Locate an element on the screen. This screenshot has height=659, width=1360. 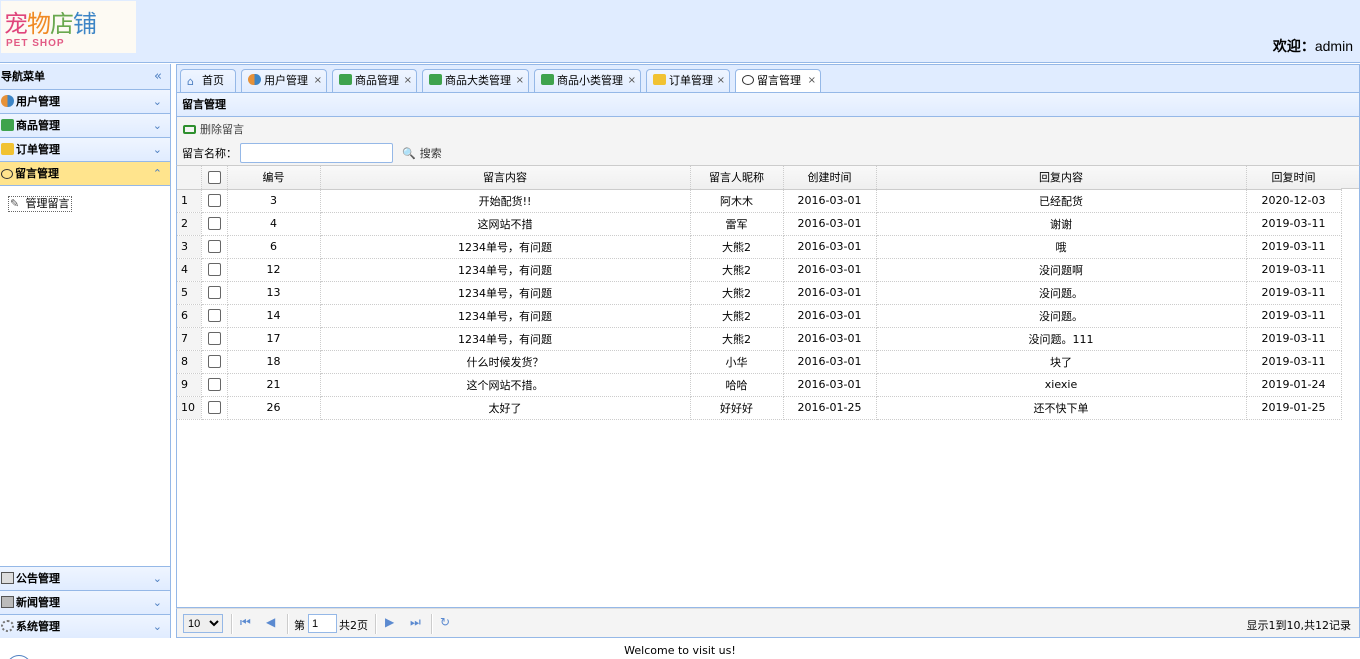
table-row: 8 18 什么时候发货？ 小华 2016-03-01 块了 2019-03-11 is located at coordinates (759, 362).